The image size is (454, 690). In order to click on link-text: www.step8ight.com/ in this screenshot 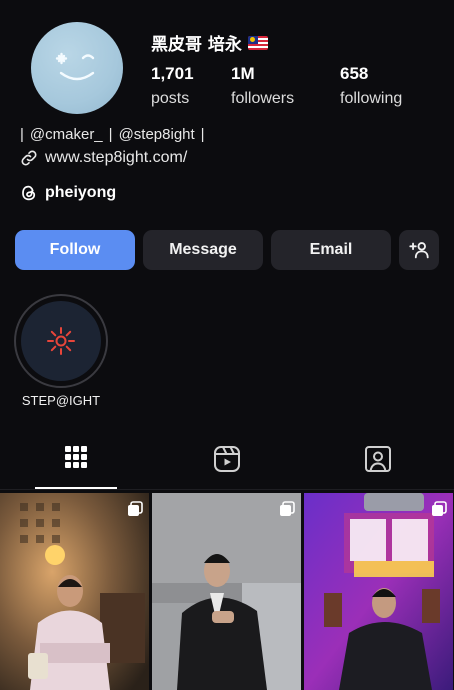, I will do `click(116, 157)`.